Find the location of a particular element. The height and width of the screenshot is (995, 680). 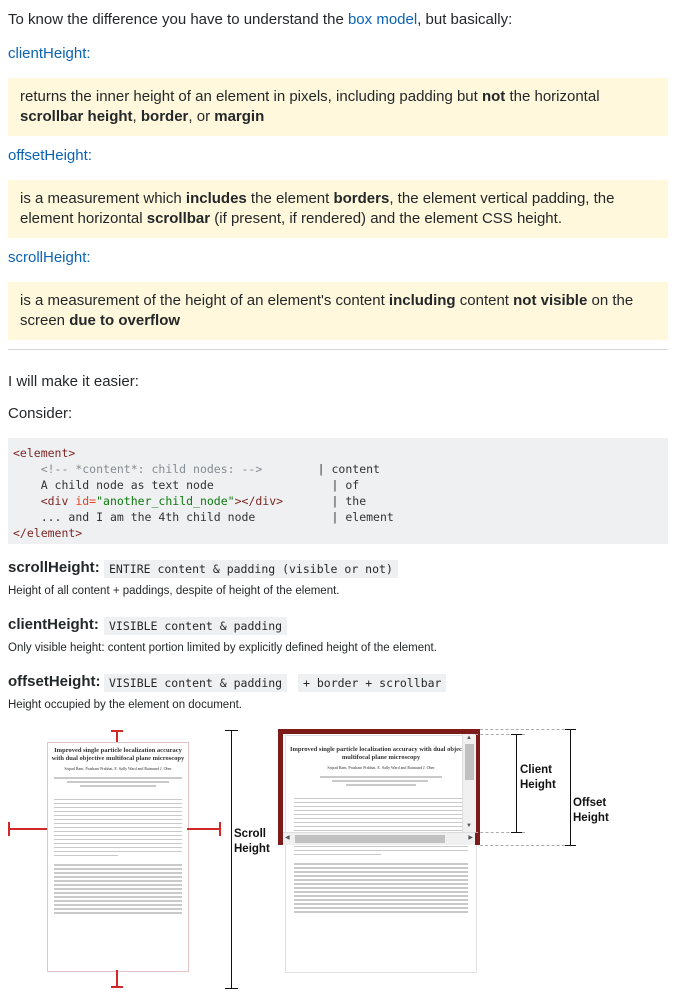

quote-bold: not visible is located at coordinates (550, 300).